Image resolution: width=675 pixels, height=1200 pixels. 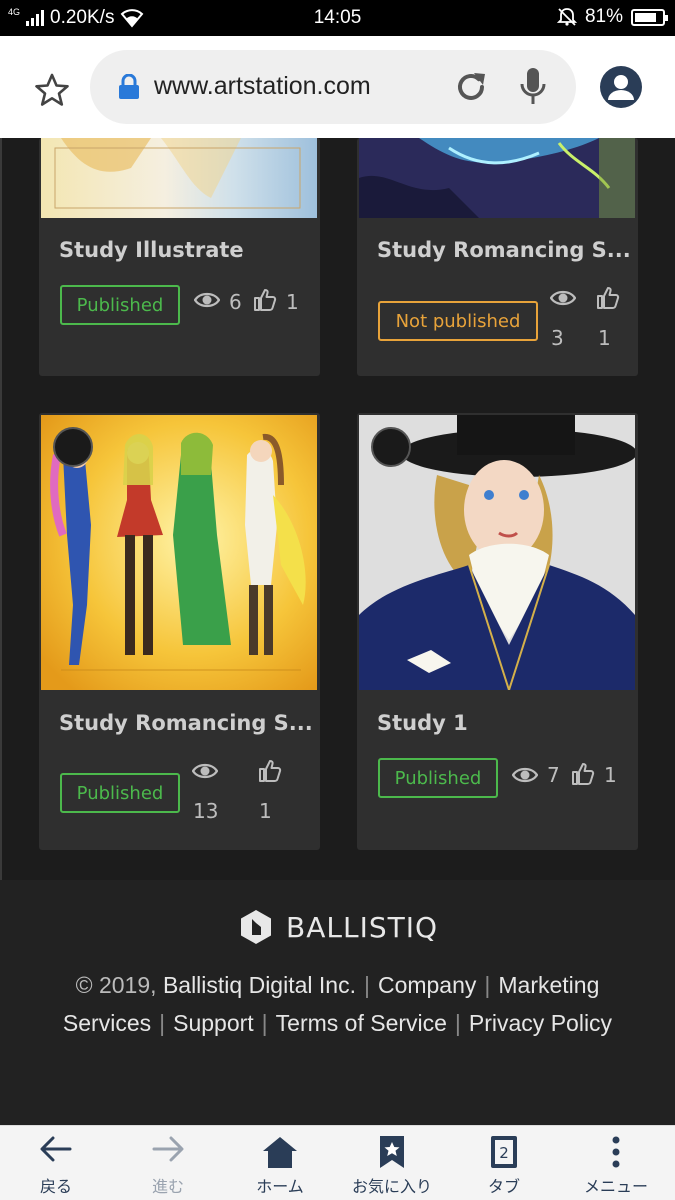 What do you see at coordinates (458, 321) in the screenshot?
I see `status-badge: Not published` at bounding box center [458, 321].